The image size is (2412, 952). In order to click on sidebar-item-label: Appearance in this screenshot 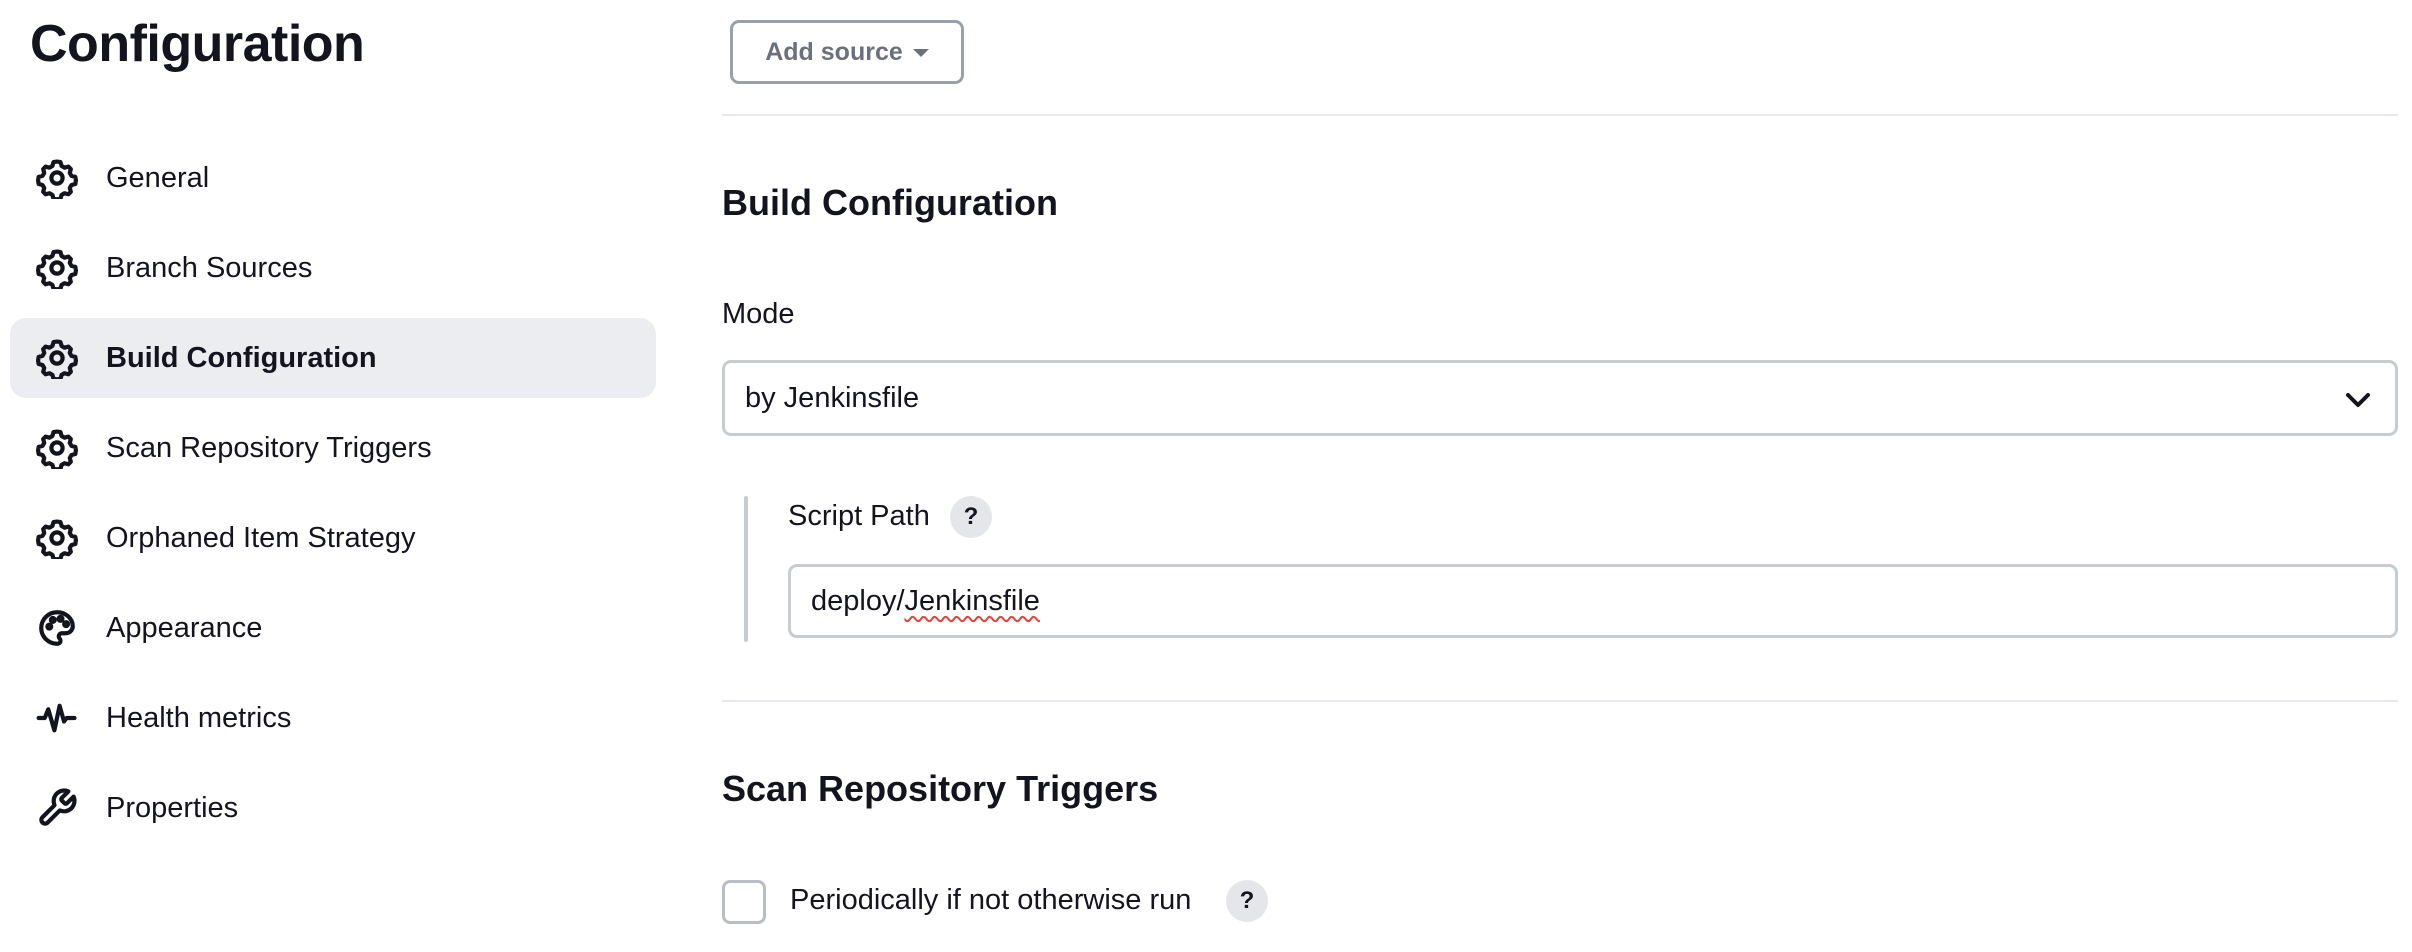, I will do `click(184, 627)`.